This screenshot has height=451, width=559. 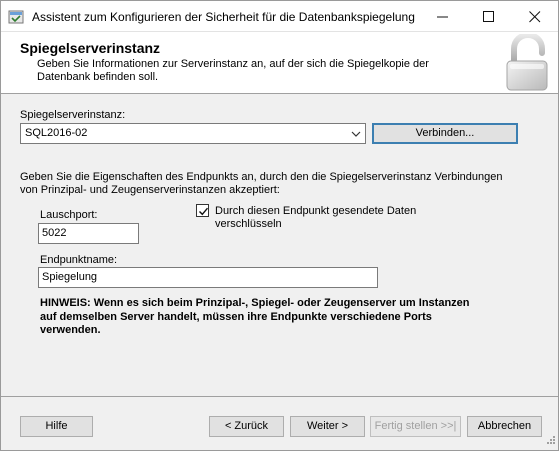 What do you see at coordinates (356, 135) in the screenshot?
I see `chevron-down-icon` at bounding box center [356, 135].